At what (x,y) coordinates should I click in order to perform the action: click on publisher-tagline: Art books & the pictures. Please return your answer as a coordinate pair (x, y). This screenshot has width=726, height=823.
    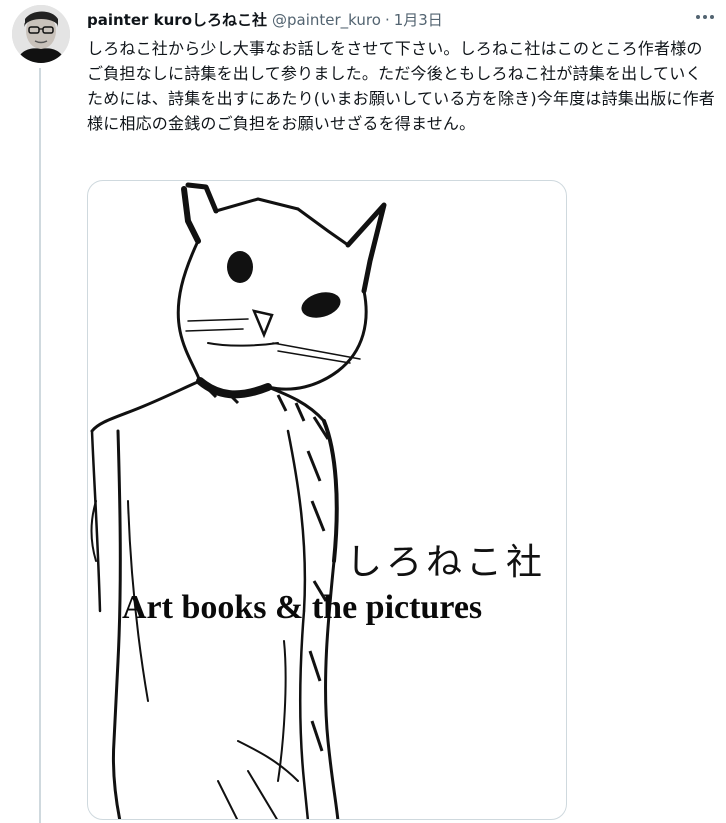
    Looking at the image, I should click on (302, 607).